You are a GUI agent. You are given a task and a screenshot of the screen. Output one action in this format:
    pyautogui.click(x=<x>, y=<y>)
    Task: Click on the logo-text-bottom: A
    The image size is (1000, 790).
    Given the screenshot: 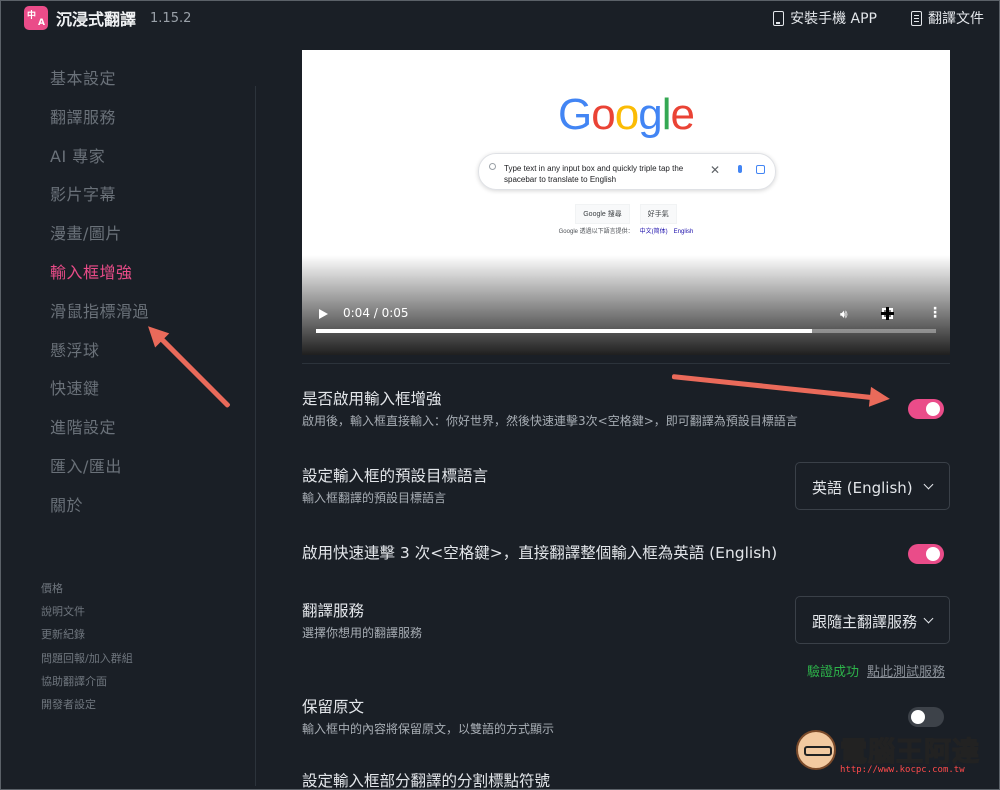 What is the action you would take?
    pyautogui.click(x=41, y=23)
    